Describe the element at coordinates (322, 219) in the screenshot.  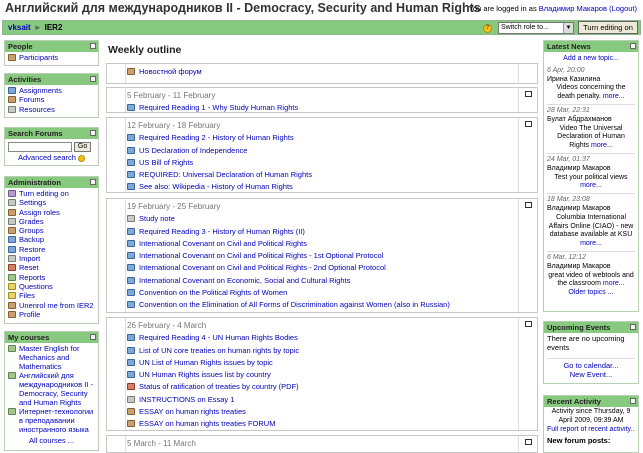
I see `activity-link: Study note` at that location.